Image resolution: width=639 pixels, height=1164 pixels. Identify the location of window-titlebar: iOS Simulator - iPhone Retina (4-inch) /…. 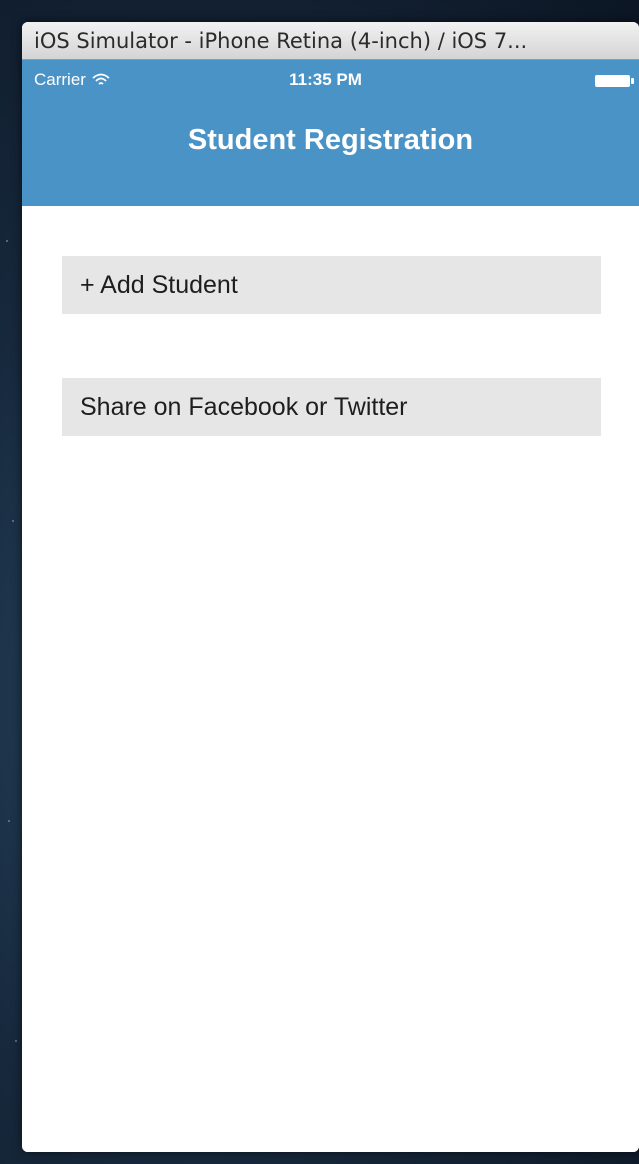
(330, 41).